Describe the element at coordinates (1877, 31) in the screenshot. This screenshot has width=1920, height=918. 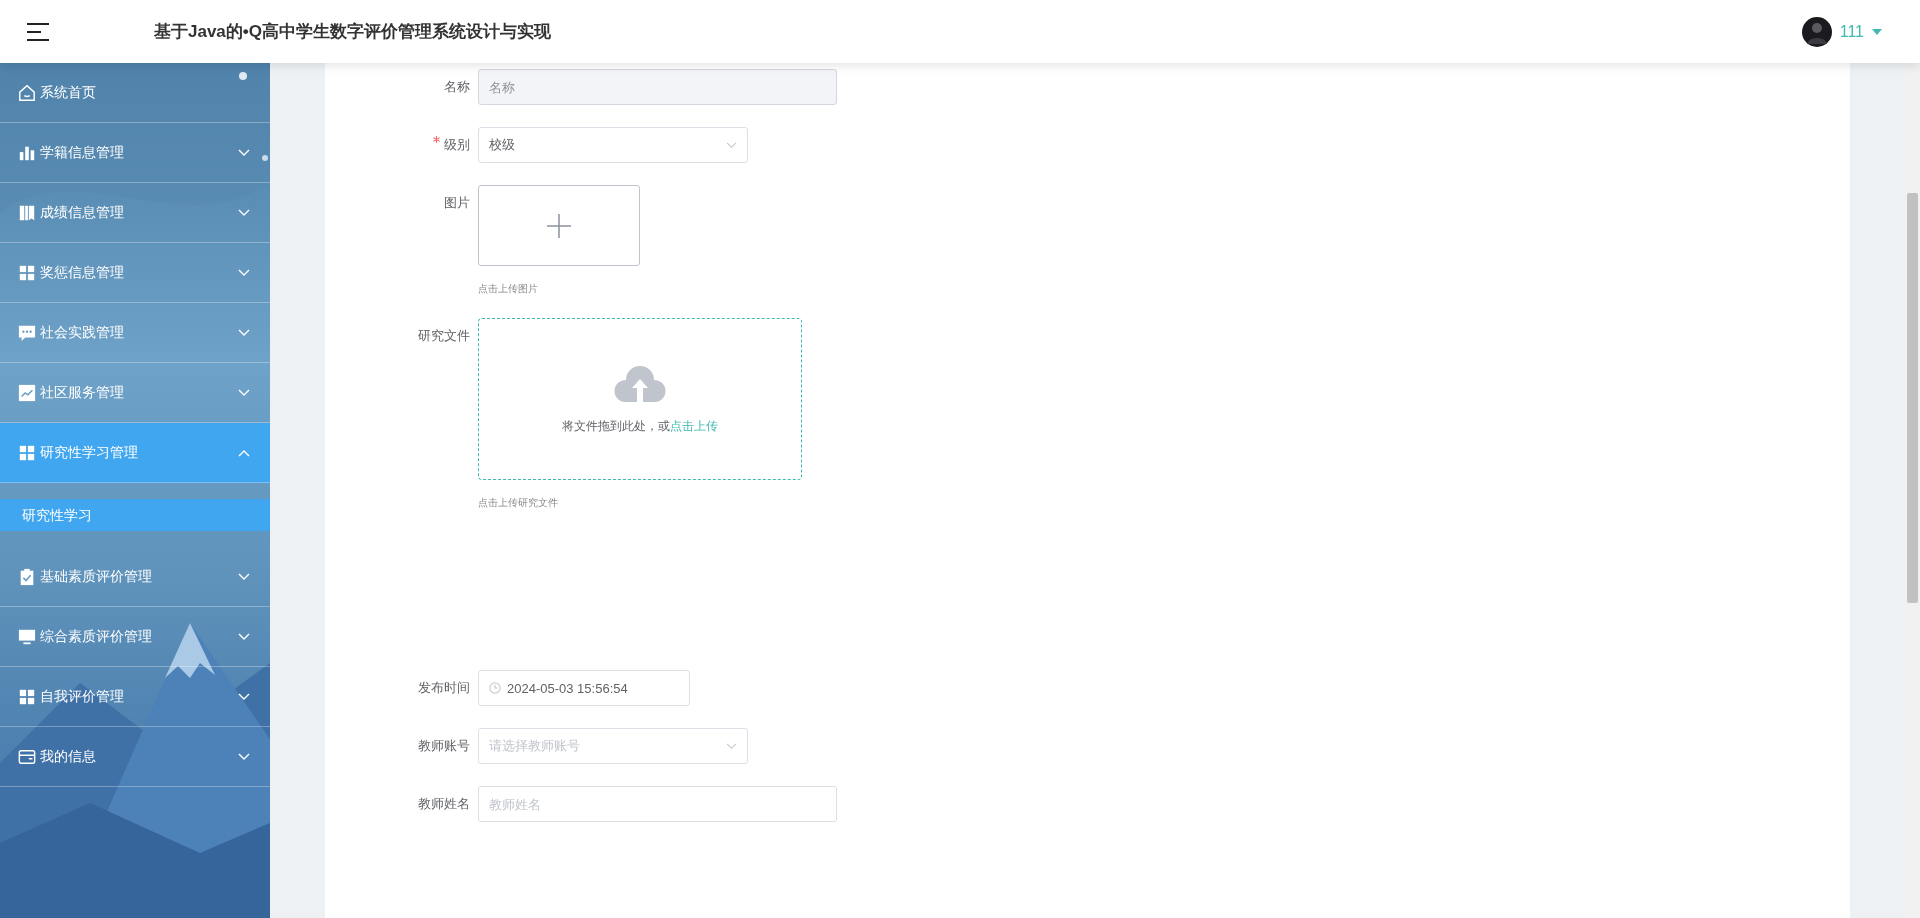
I see `caret-icon` at that location.